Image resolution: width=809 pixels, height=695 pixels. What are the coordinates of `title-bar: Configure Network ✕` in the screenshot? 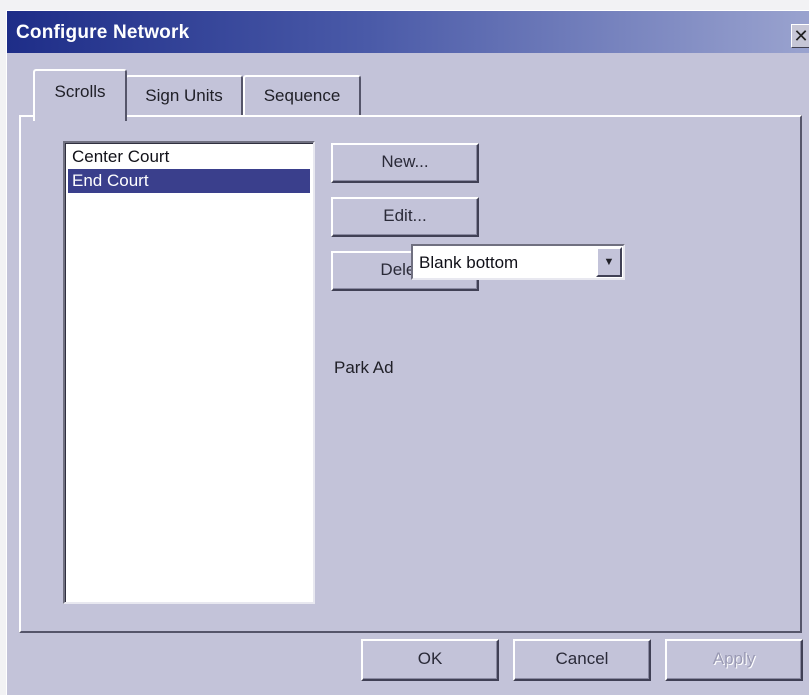 It's located at (408, 32).